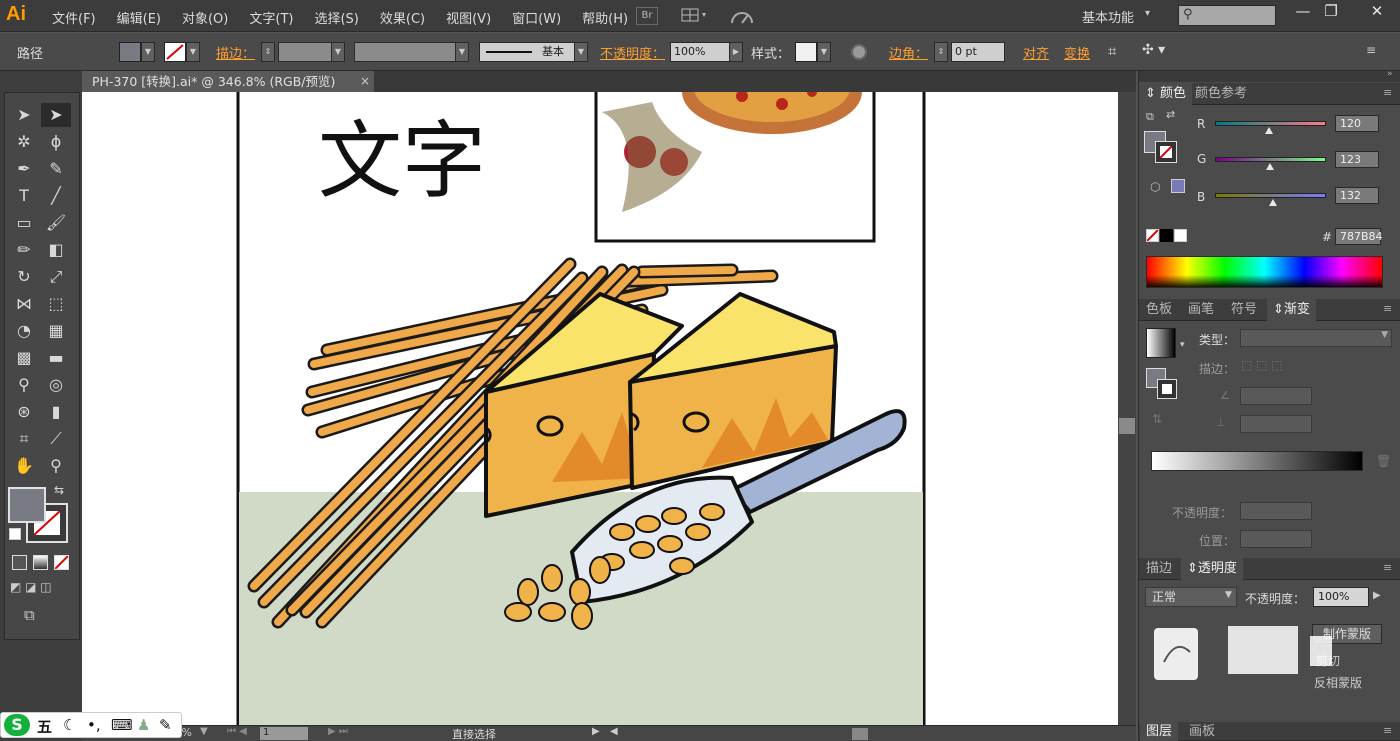 The height and width of the screenshot is (741, 1400). Describe the element at coordinates (1127, 408) in the screenshot. I see `vertical-scrollbar` at that location.